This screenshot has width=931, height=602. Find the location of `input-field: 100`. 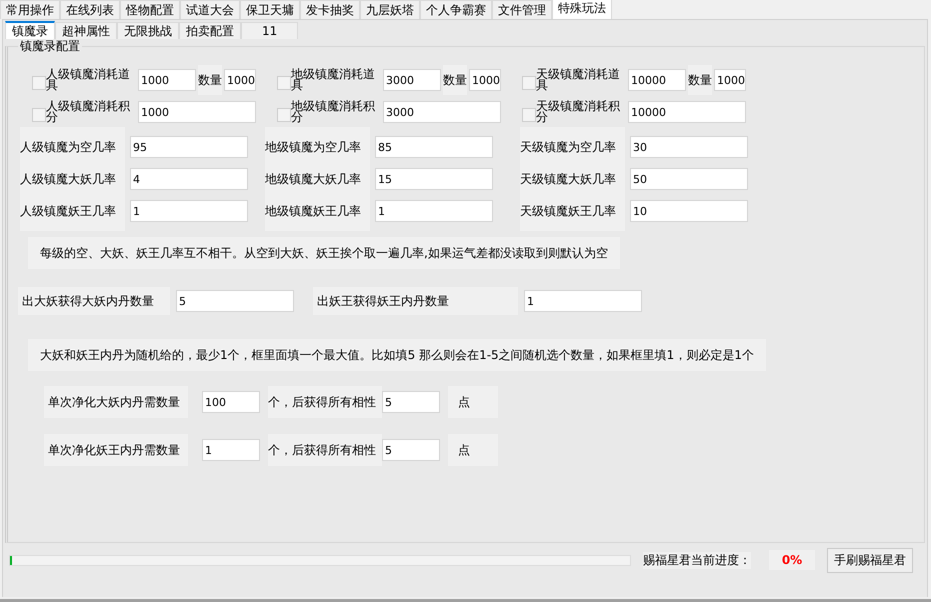

input-field: 100 is located at coordinates (231, 402).